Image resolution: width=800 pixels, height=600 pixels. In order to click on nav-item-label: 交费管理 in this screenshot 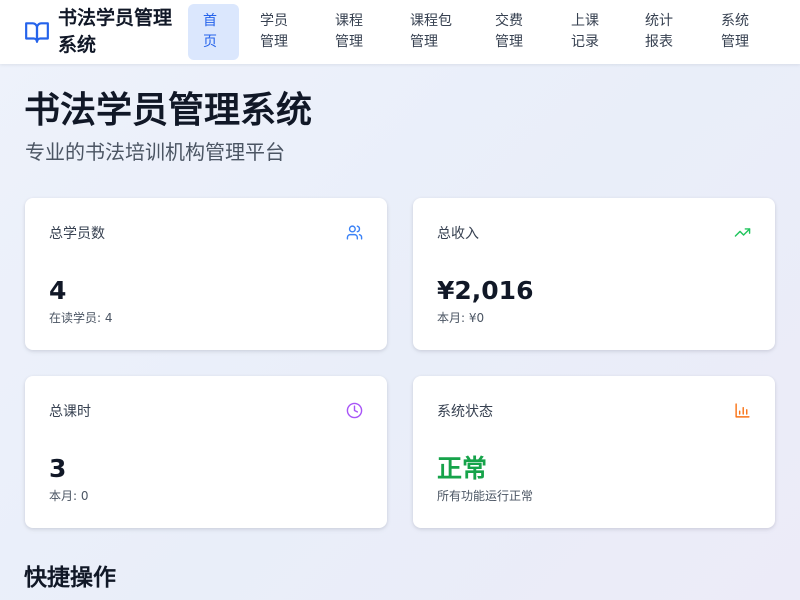, I will do `click(509, 31)`.